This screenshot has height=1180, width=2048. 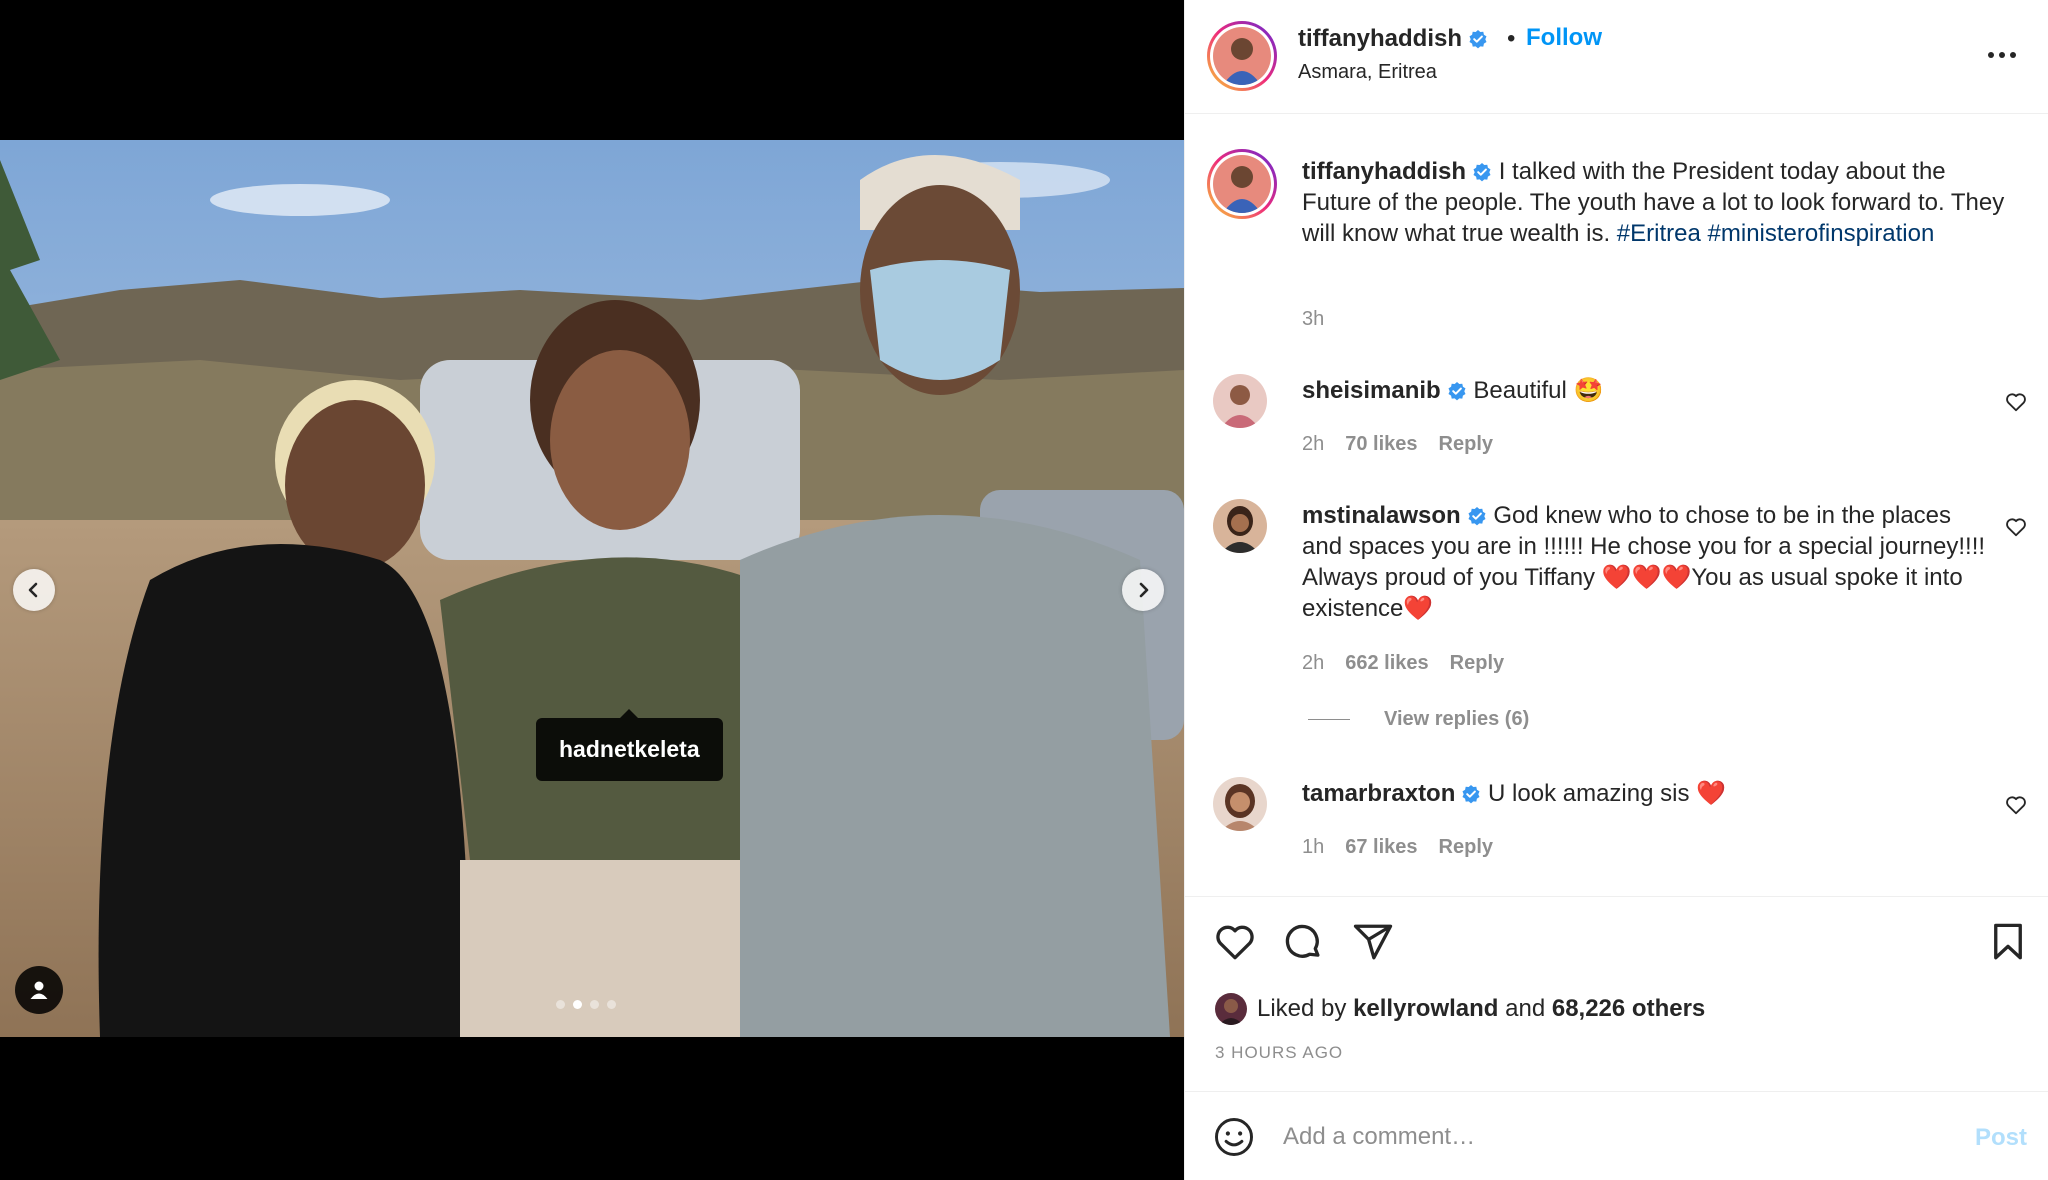 What do you see at coordinates (1231, 1009) in the screenshot?
I see `liker-avatar` at bounding box center [1231, 1009].